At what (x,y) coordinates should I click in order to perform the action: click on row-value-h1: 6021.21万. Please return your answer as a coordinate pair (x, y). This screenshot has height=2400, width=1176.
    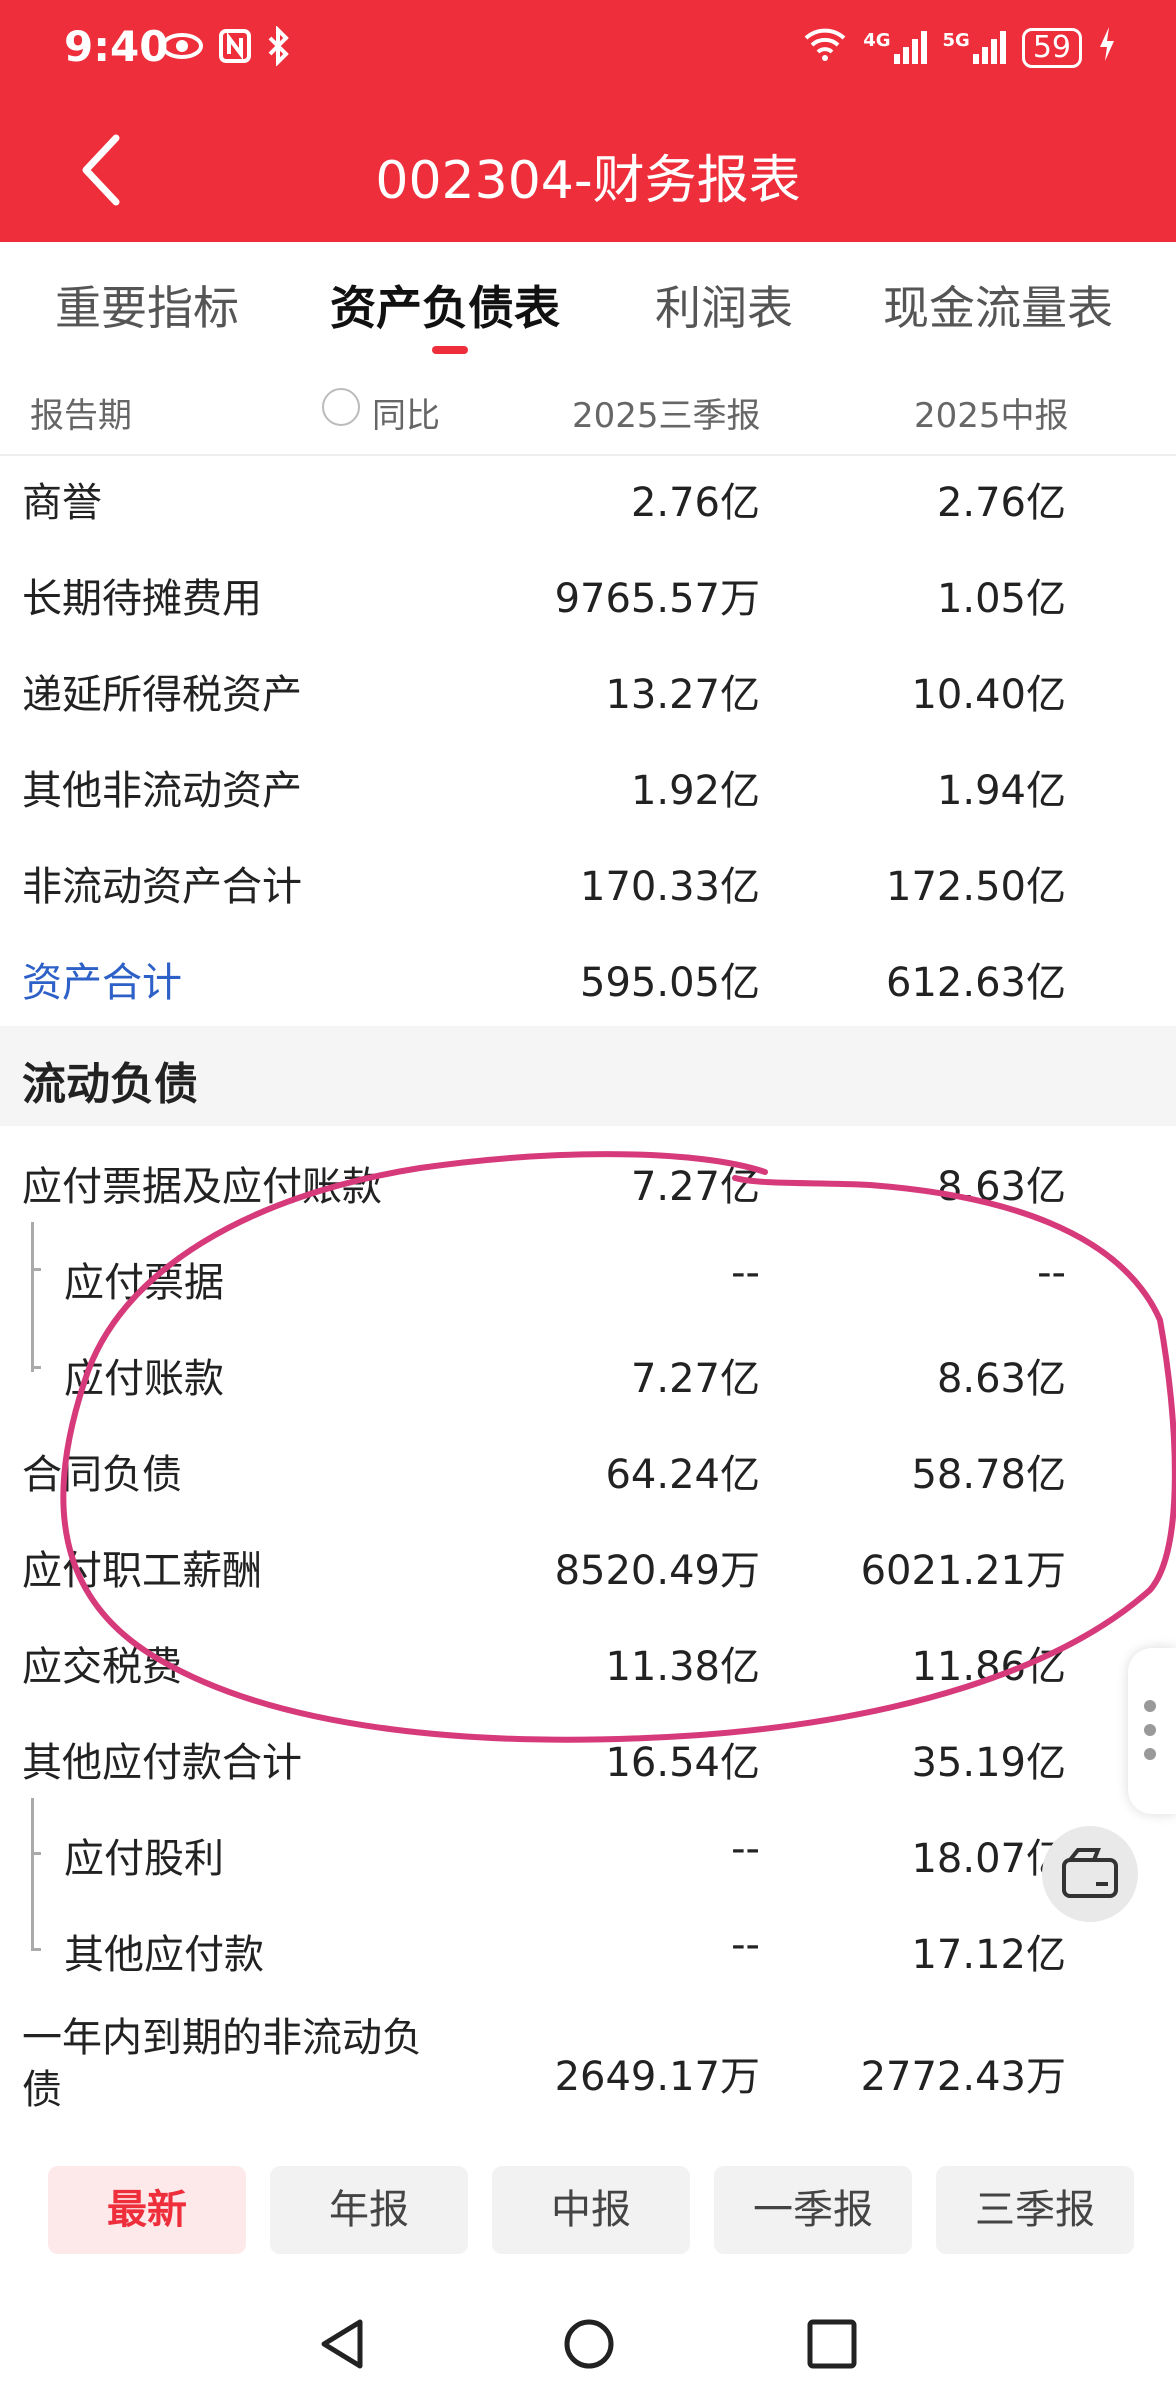
    Looking at the image, I should click on (963, 1571).